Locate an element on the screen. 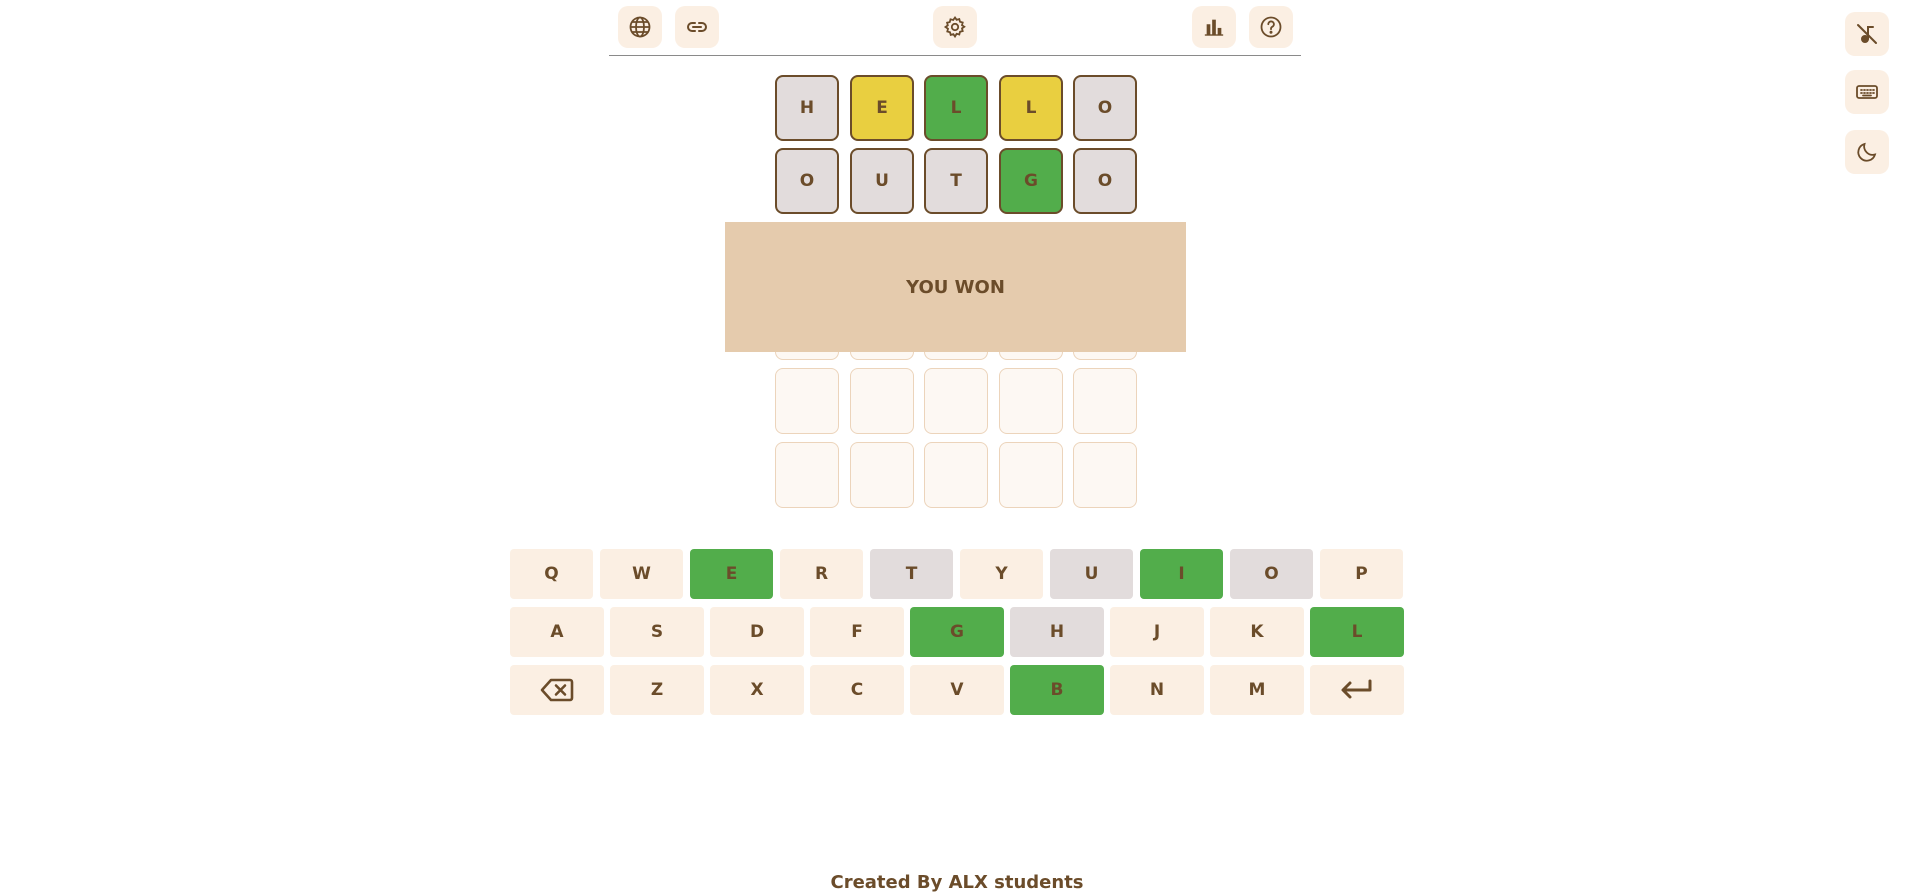 This screenshot has width=1914, height=893. win-message-modal: YOU WON is located at coordinates (955, 287).